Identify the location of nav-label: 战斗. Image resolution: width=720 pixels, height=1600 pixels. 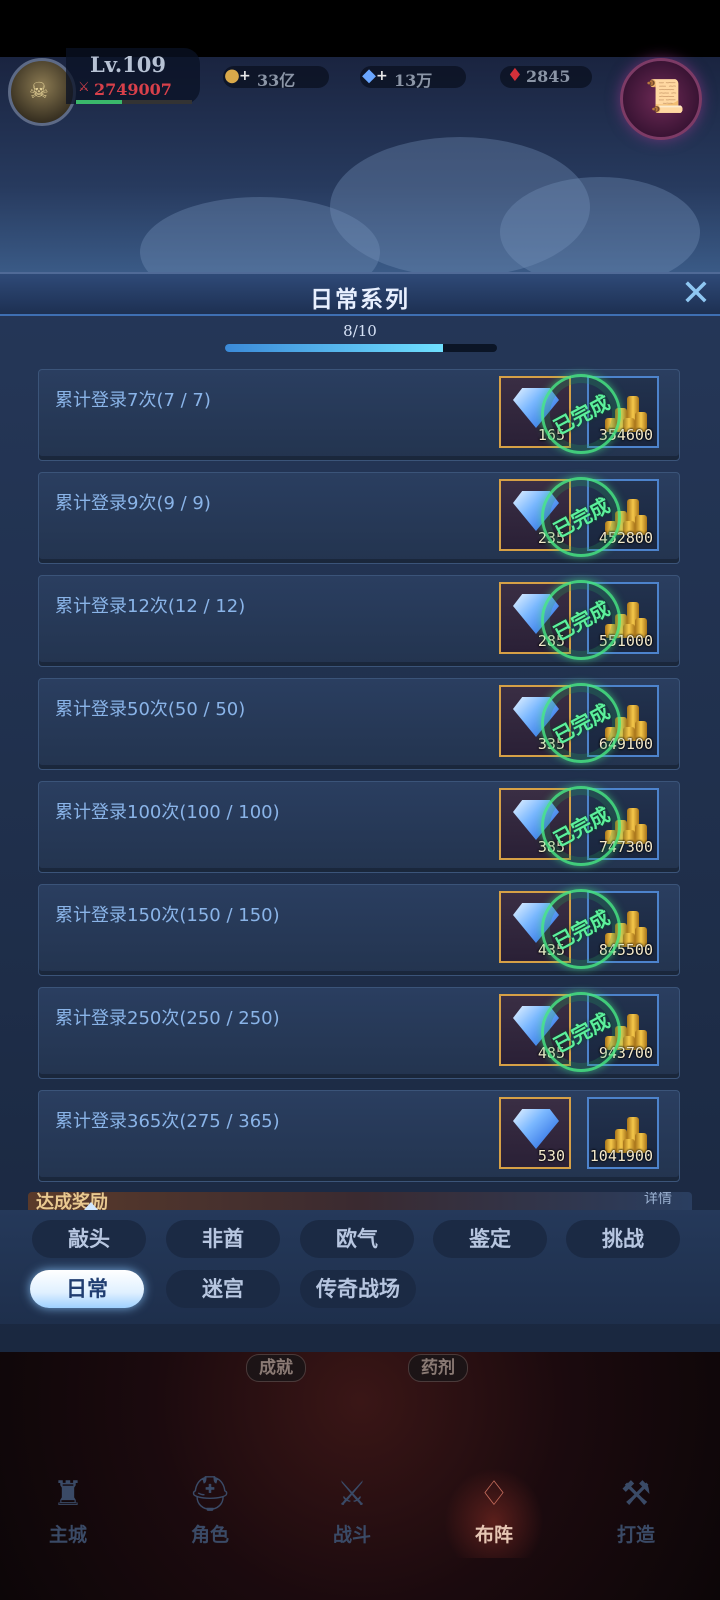
(351, 1535).